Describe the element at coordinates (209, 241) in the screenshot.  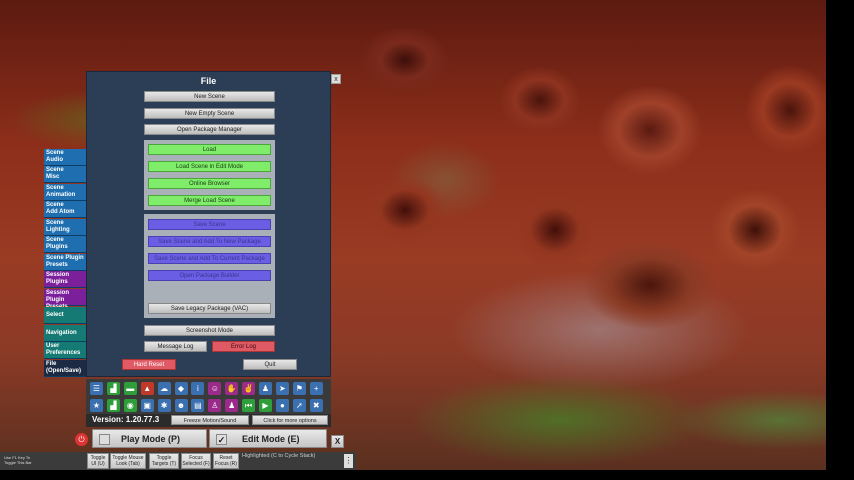
I see `save-new-package-button: Save Scene and Add To New Package` at that location.